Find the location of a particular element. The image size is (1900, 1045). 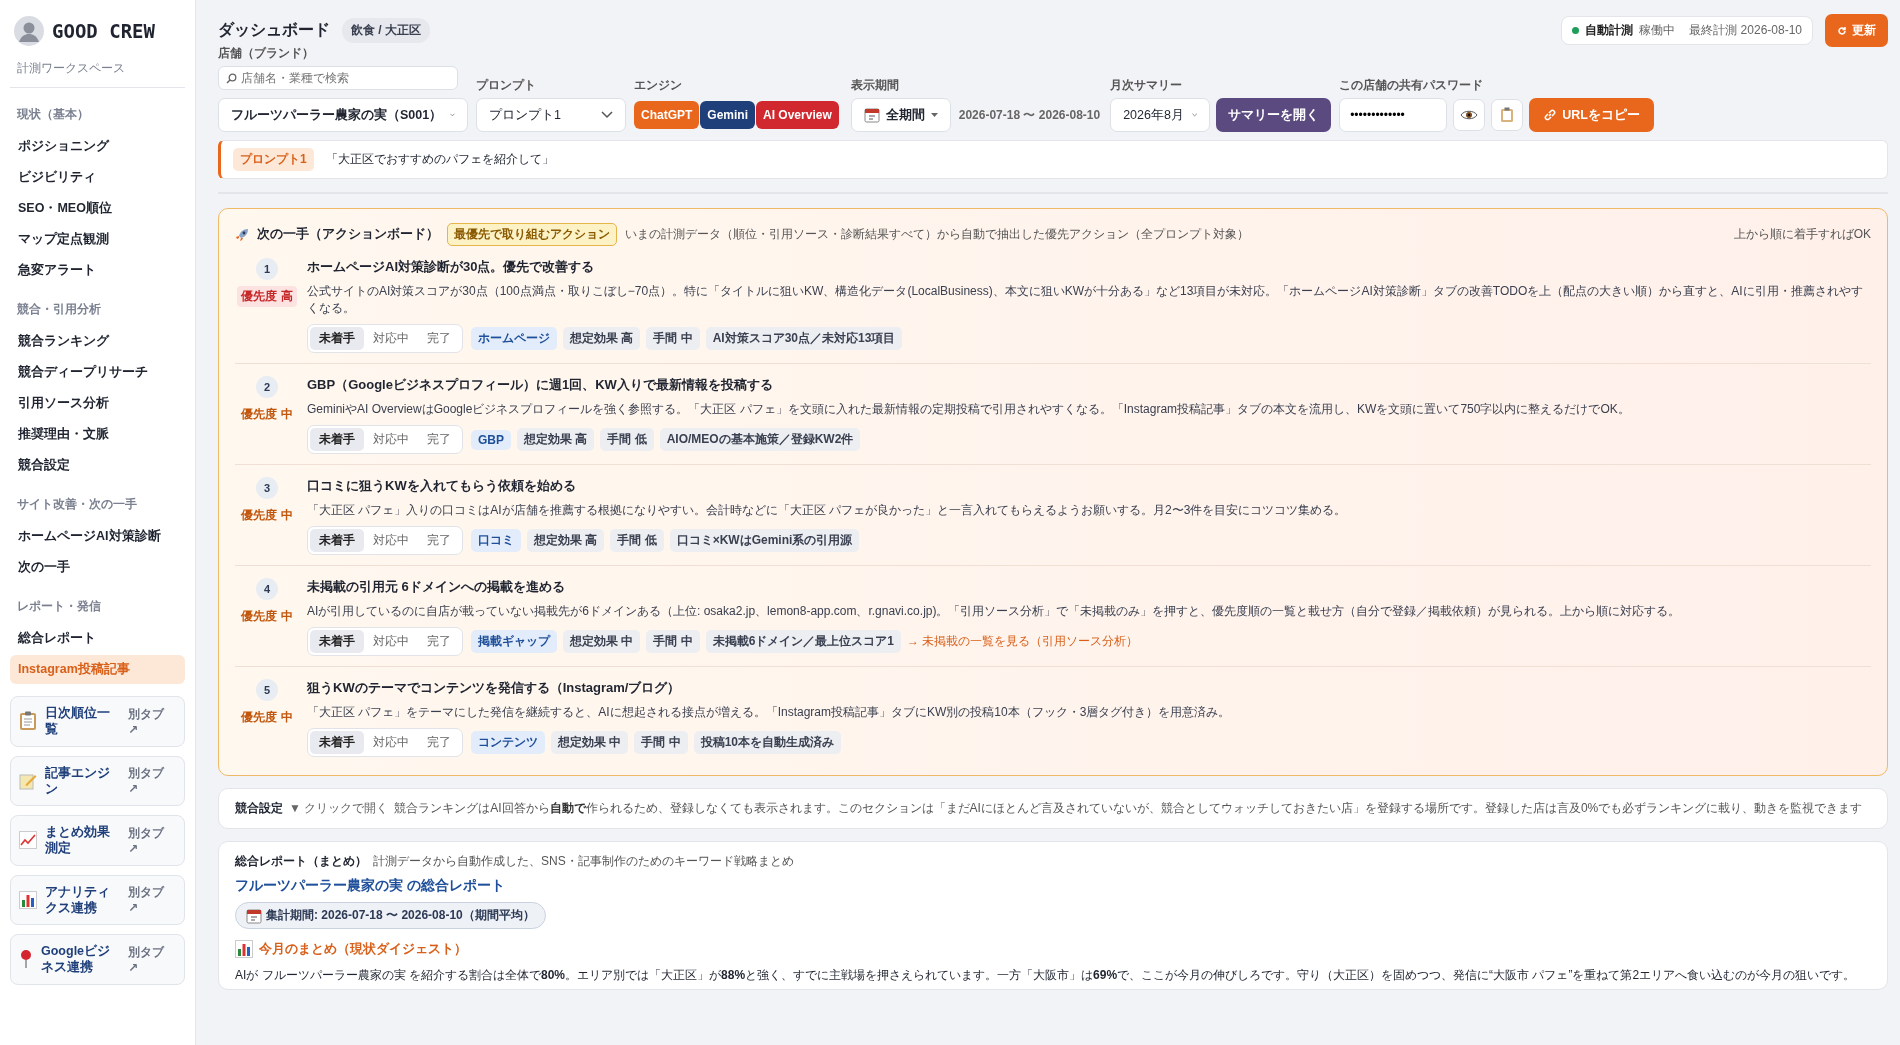

search-field: 店舗名・業種で検索 is located at coordinates (338, 78).